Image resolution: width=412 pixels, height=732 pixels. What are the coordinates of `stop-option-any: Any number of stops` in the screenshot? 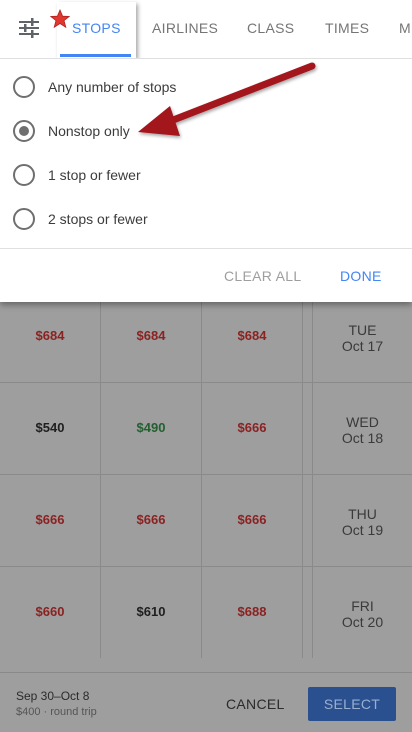 It's located at (206, 87).